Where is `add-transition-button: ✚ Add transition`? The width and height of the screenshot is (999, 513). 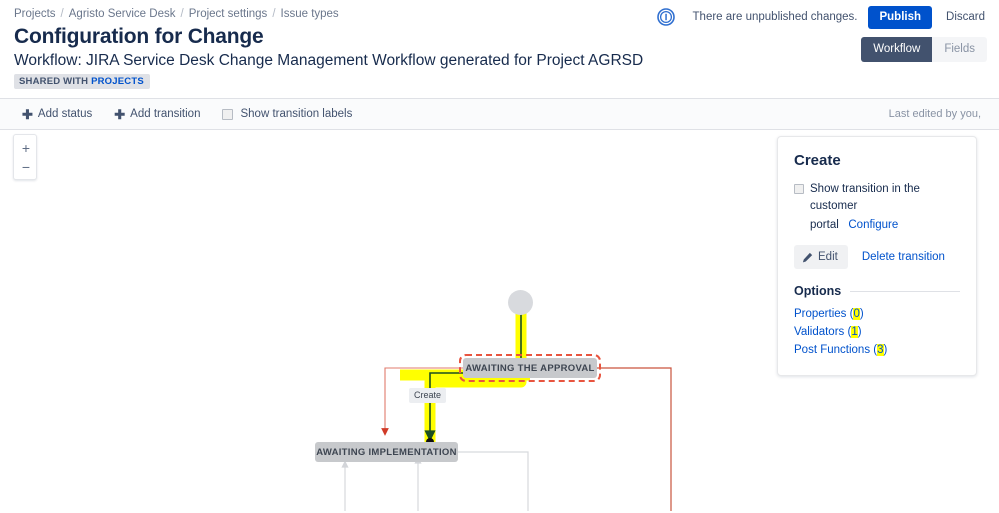
add-transition-button: ✚ Add transition is located at coordinates (157, 114).